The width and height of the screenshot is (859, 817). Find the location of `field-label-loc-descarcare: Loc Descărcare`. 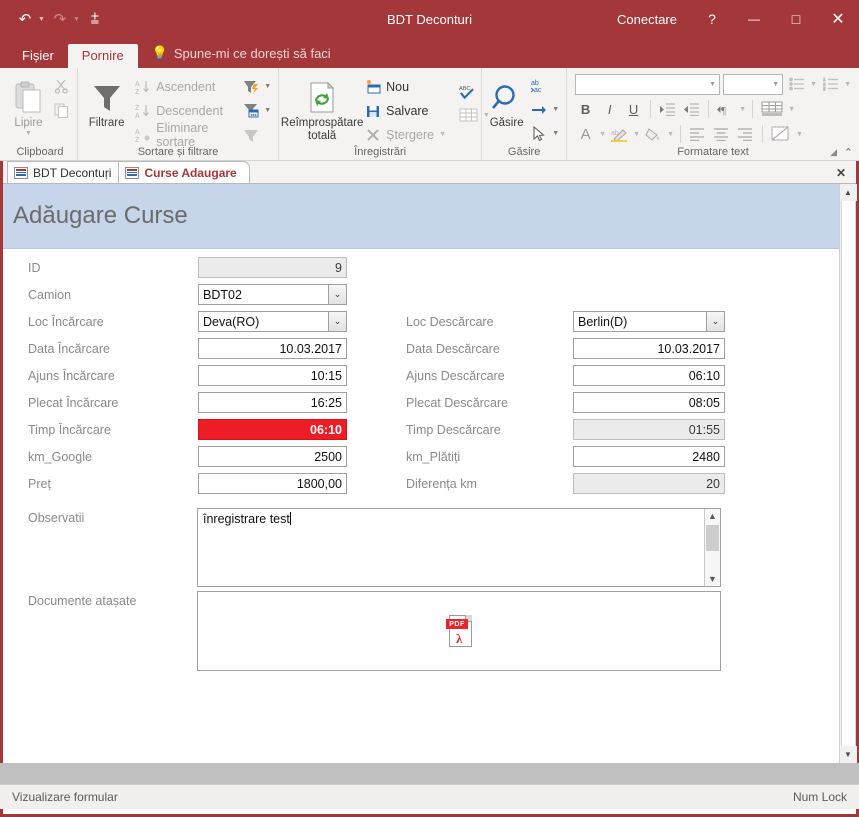

field-label-loc-descarcare: Loc Descărcare is located at coordinates (450, 321).